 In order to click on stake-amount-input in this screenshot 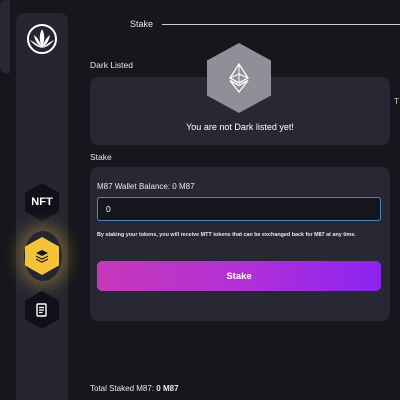, I will do `click(239, 209)`.